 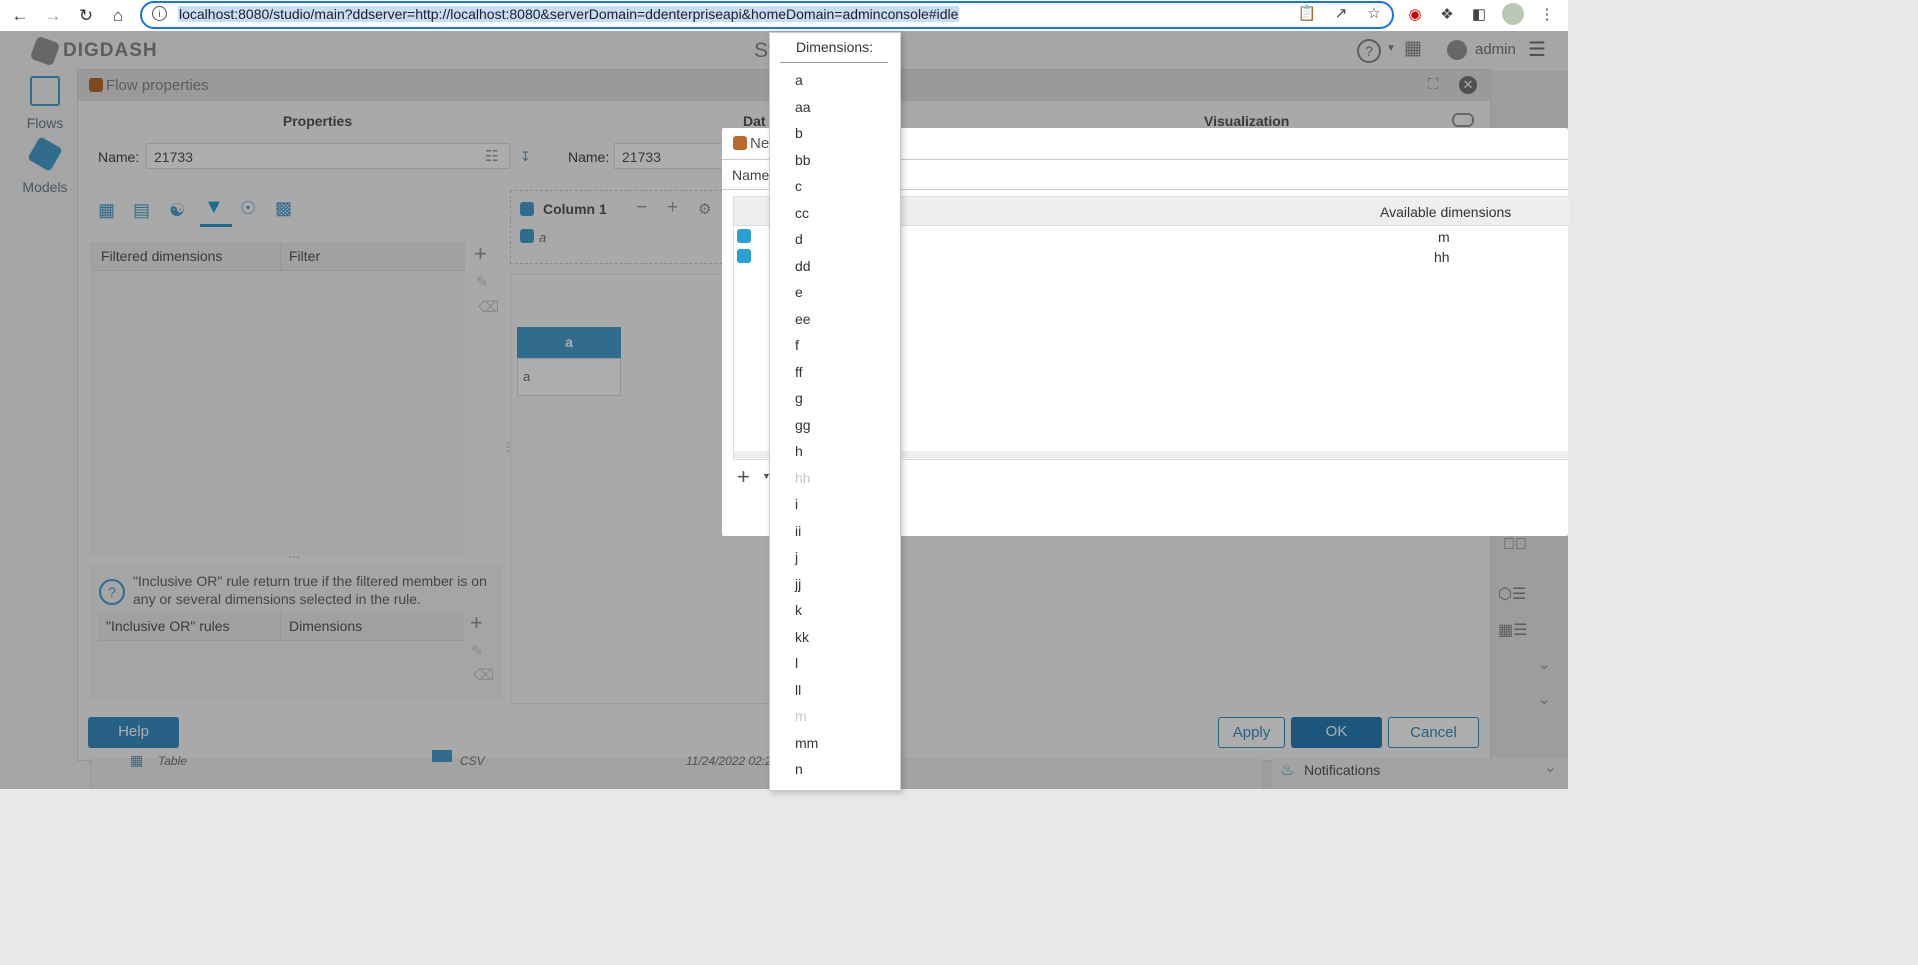 What do you see at coordinates (835, 398) in the screenshot?
I see `dimension-option: g` at bounding box center [835, 398].